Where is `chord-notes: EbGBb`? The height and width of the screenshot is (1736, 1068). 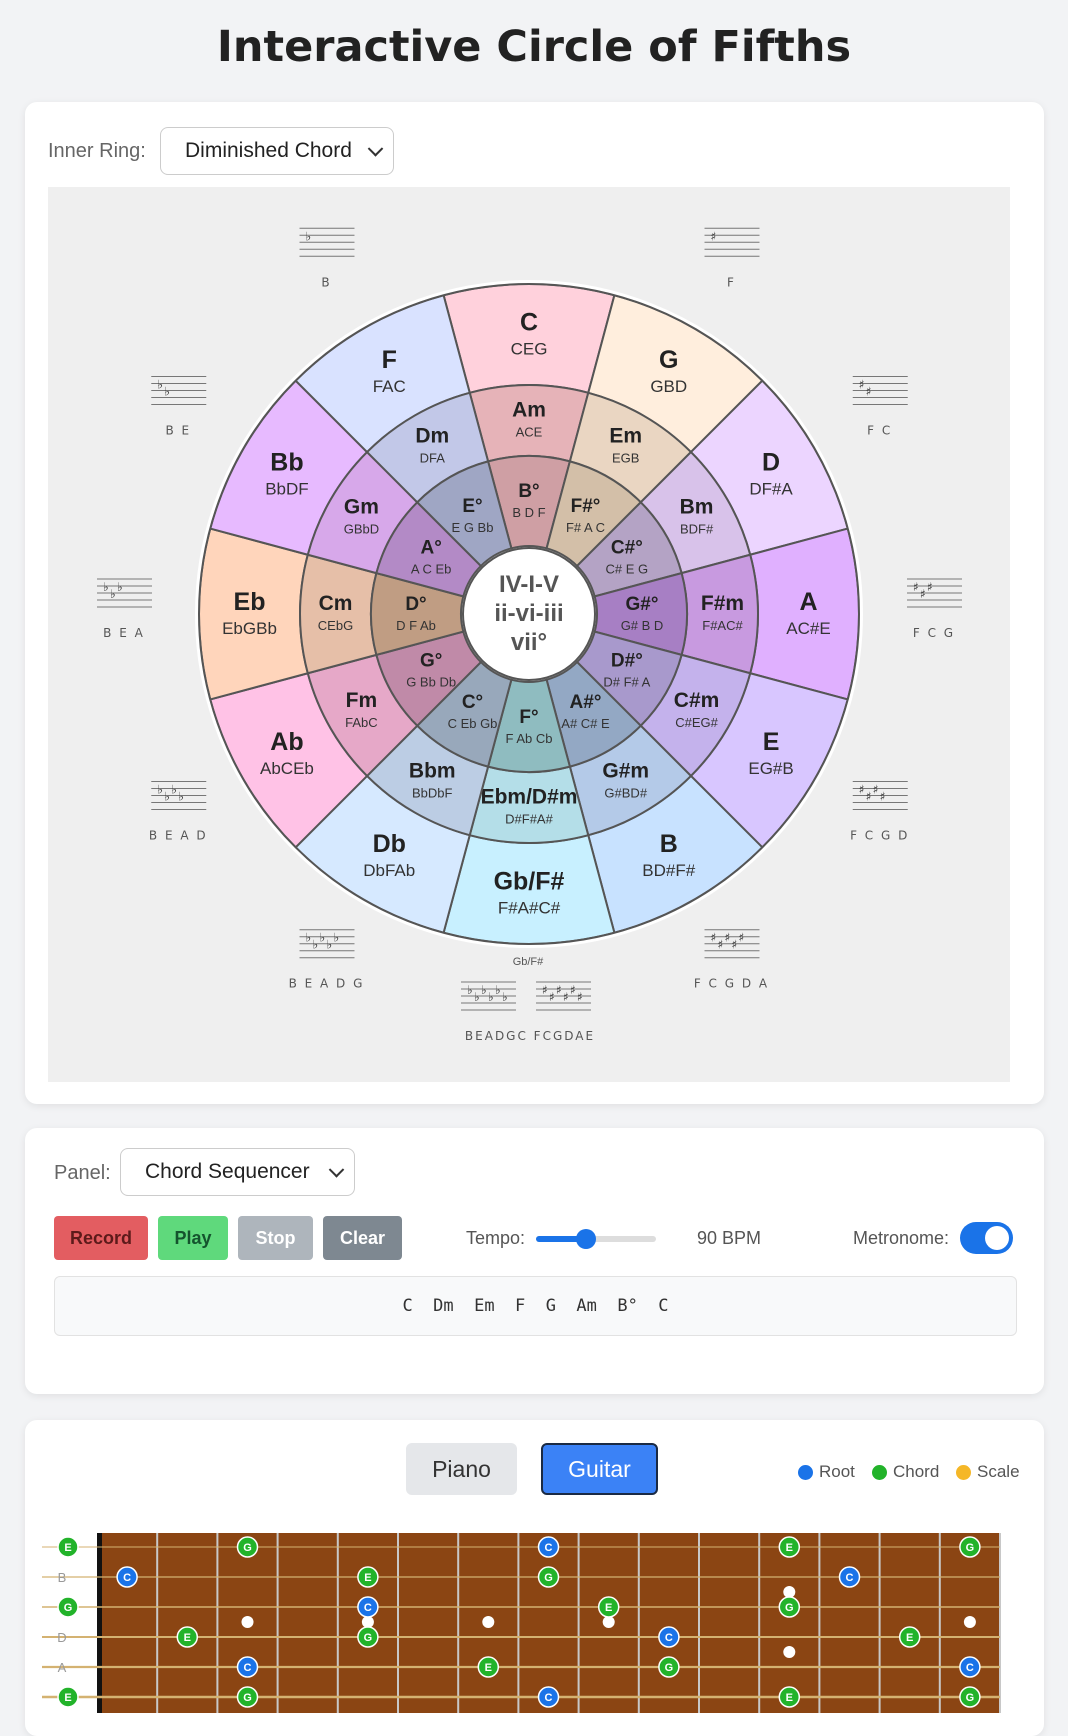
chord-notes: EbGBb is located at coordinates (249, 628).